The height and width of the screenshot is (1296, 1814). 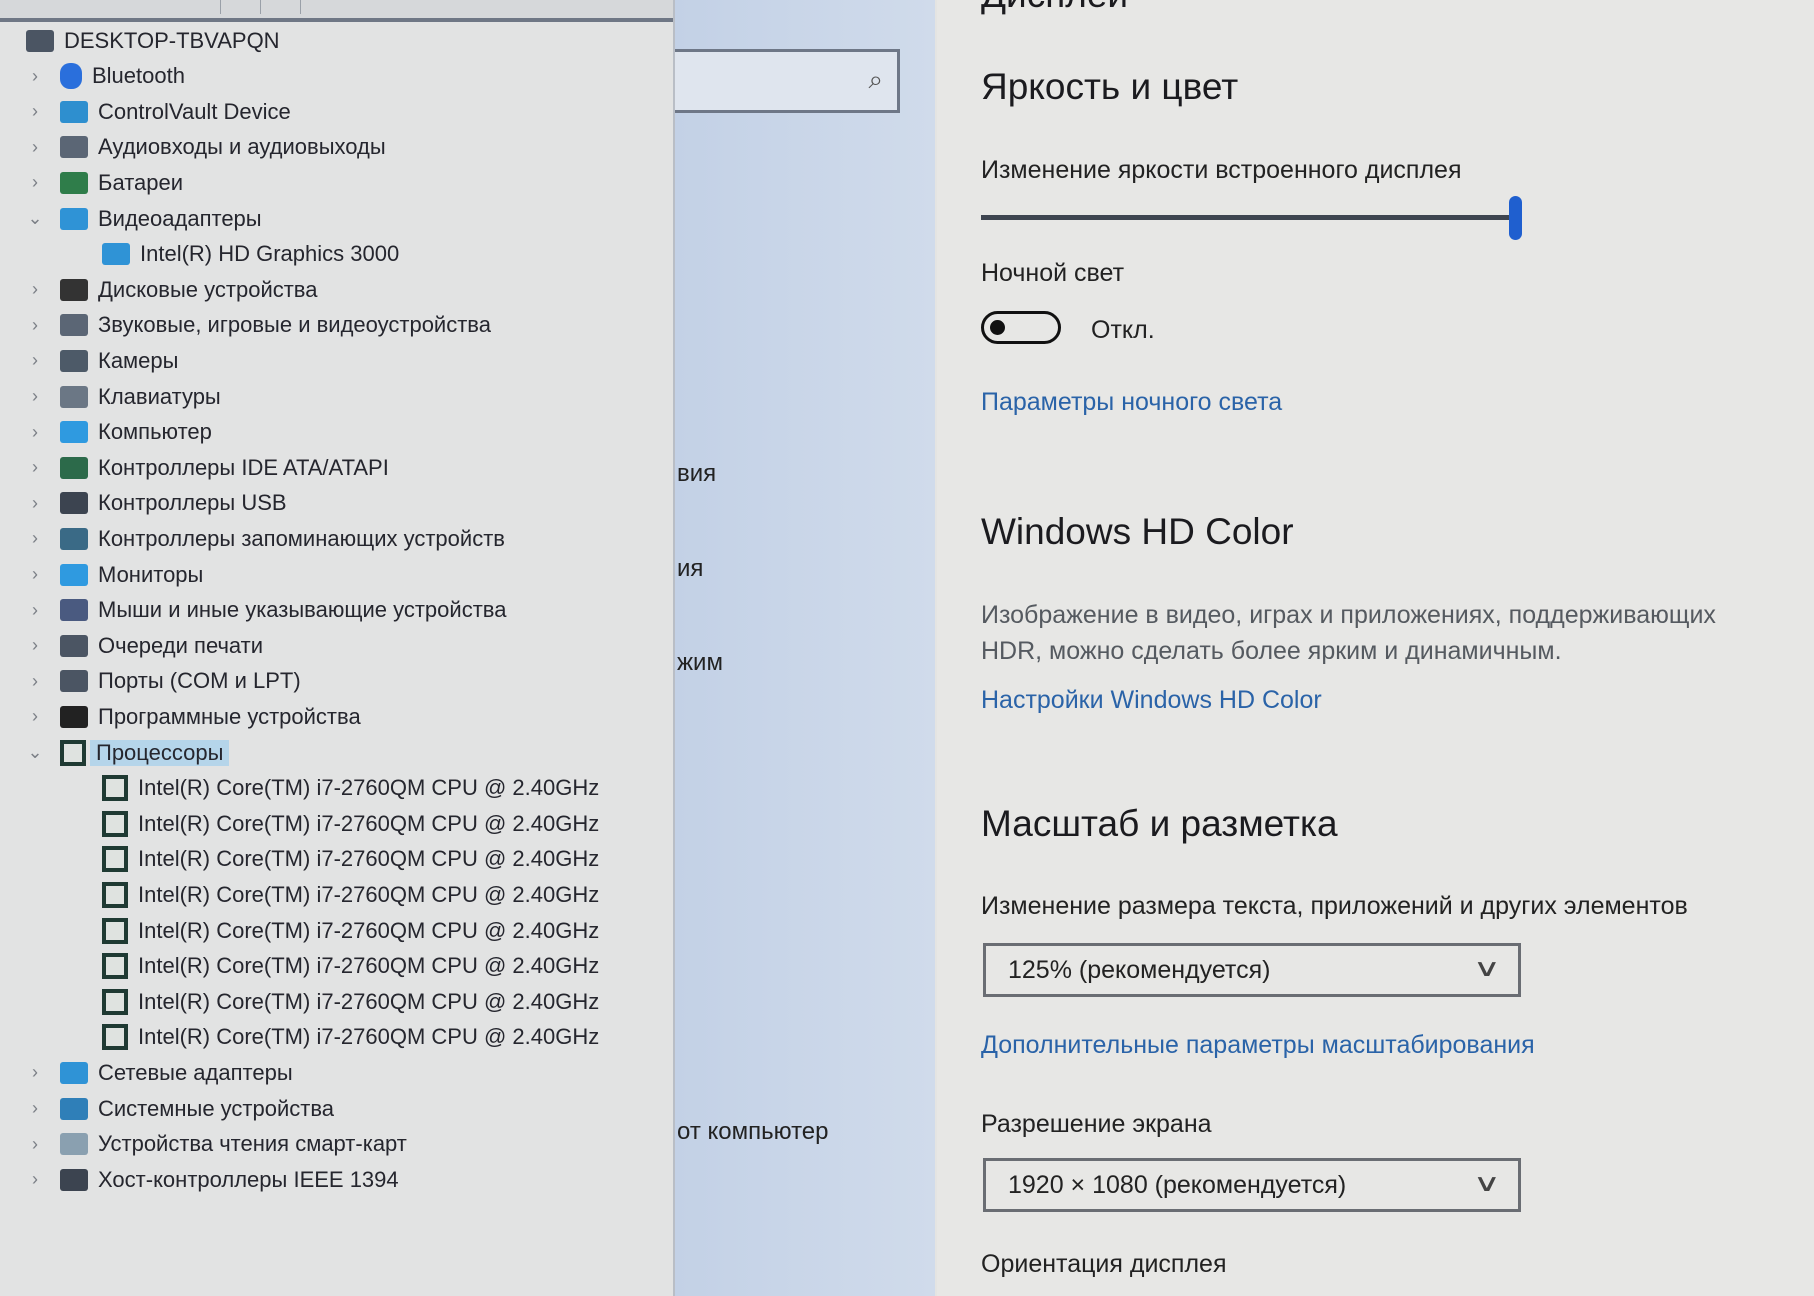 I want to click on nav-item: ия, so click(x=690, y=569).